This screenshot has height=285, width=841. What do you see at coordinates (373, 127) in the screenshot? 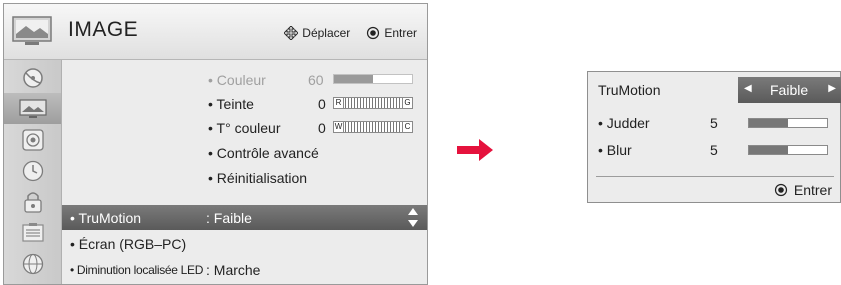
I see `temperature-couleur-slider: W C` at bounding box center [373, 127].